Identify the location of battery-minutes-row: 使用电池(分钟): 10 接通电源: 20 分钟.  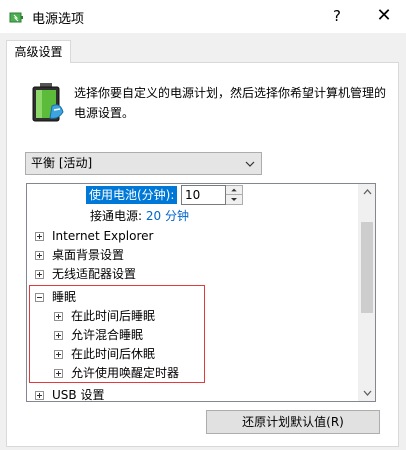
(192, 203).